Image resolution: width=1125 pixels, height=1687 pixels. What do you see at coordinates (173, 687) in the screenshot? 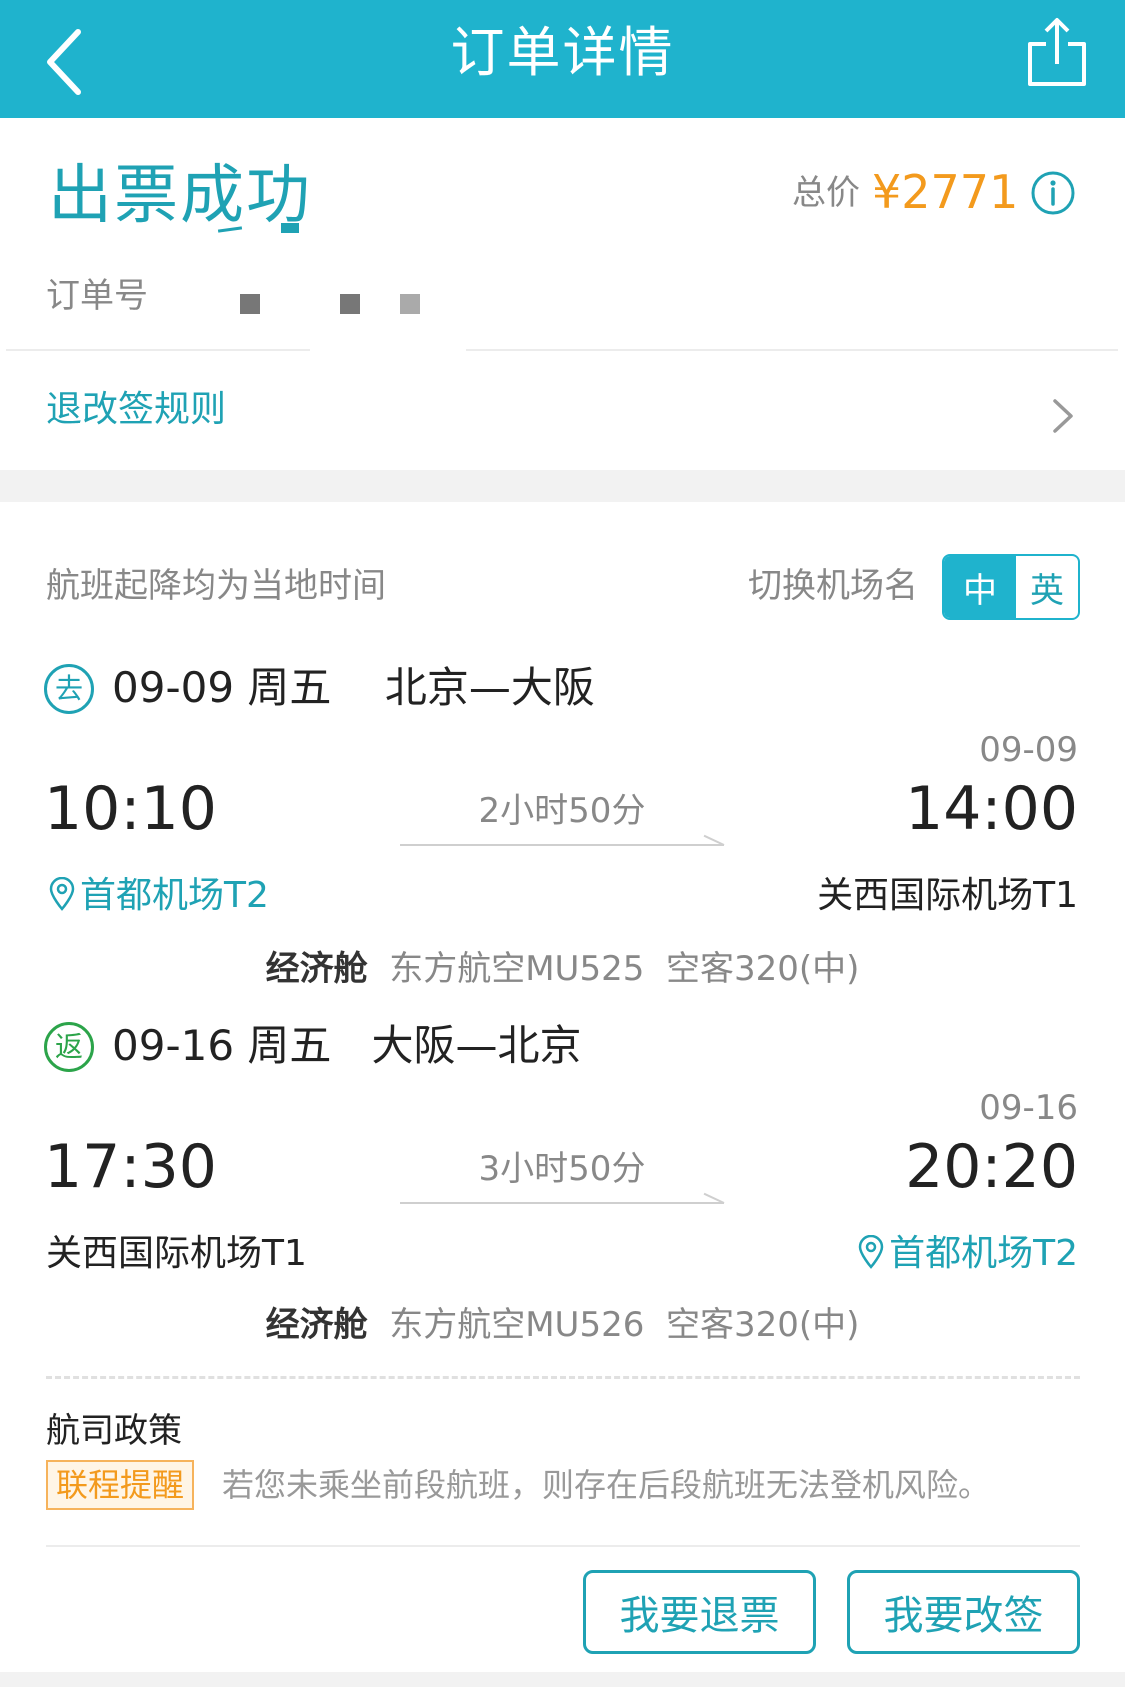
I see `segment-date: 09-09` at bounding box center [173, 687].